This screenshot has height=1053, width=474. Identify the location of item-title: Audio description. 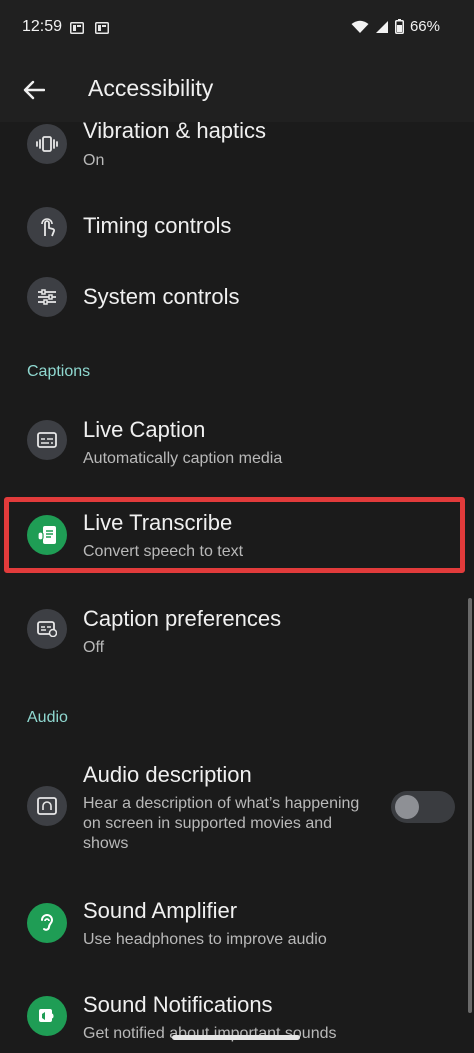
(167, 774).